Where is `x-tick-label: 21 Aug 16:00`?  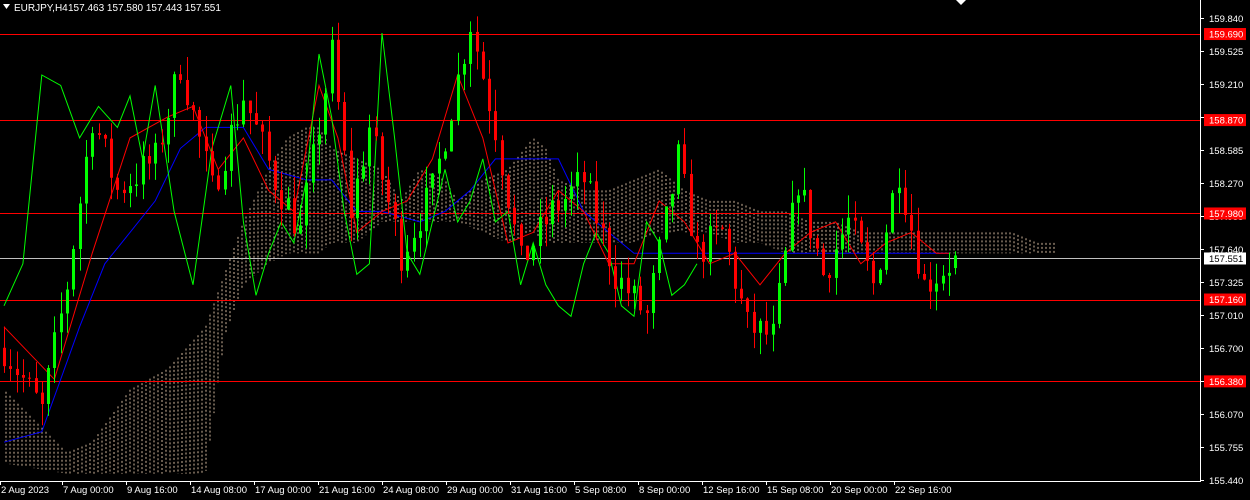 x-tick-label: 21 Aug 16:00 is located at coordinates (347, 490).